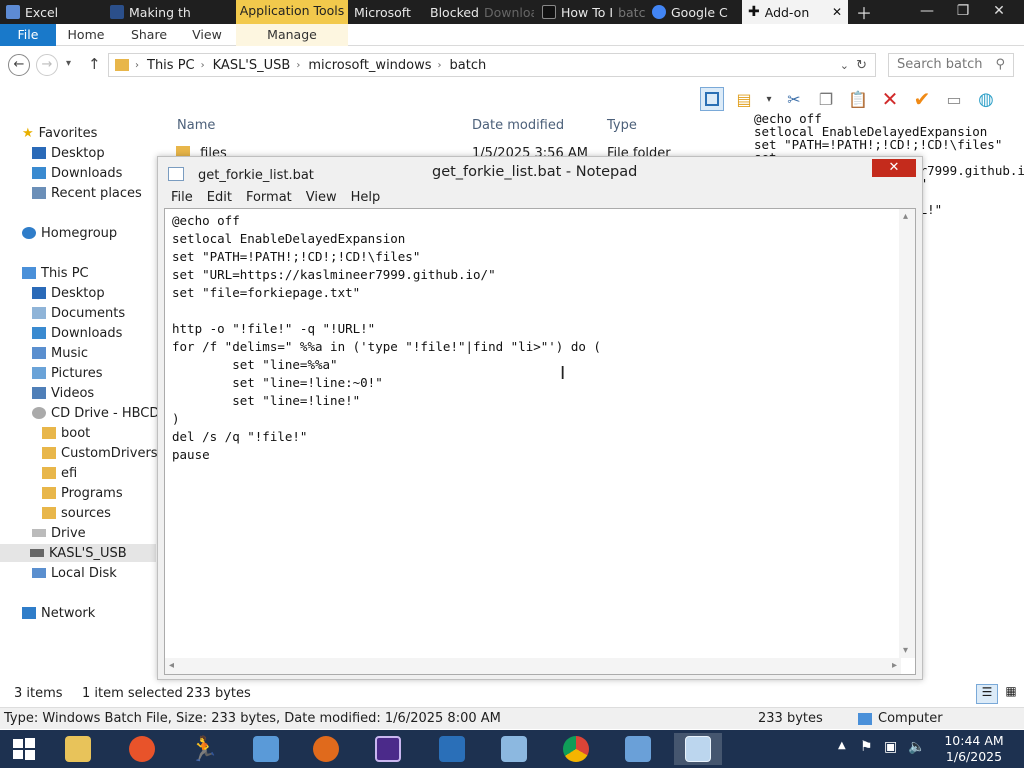  Describe the element at coordinates (916, 753) in the screenshot. I see `volume-icon: 🔈` at that location.